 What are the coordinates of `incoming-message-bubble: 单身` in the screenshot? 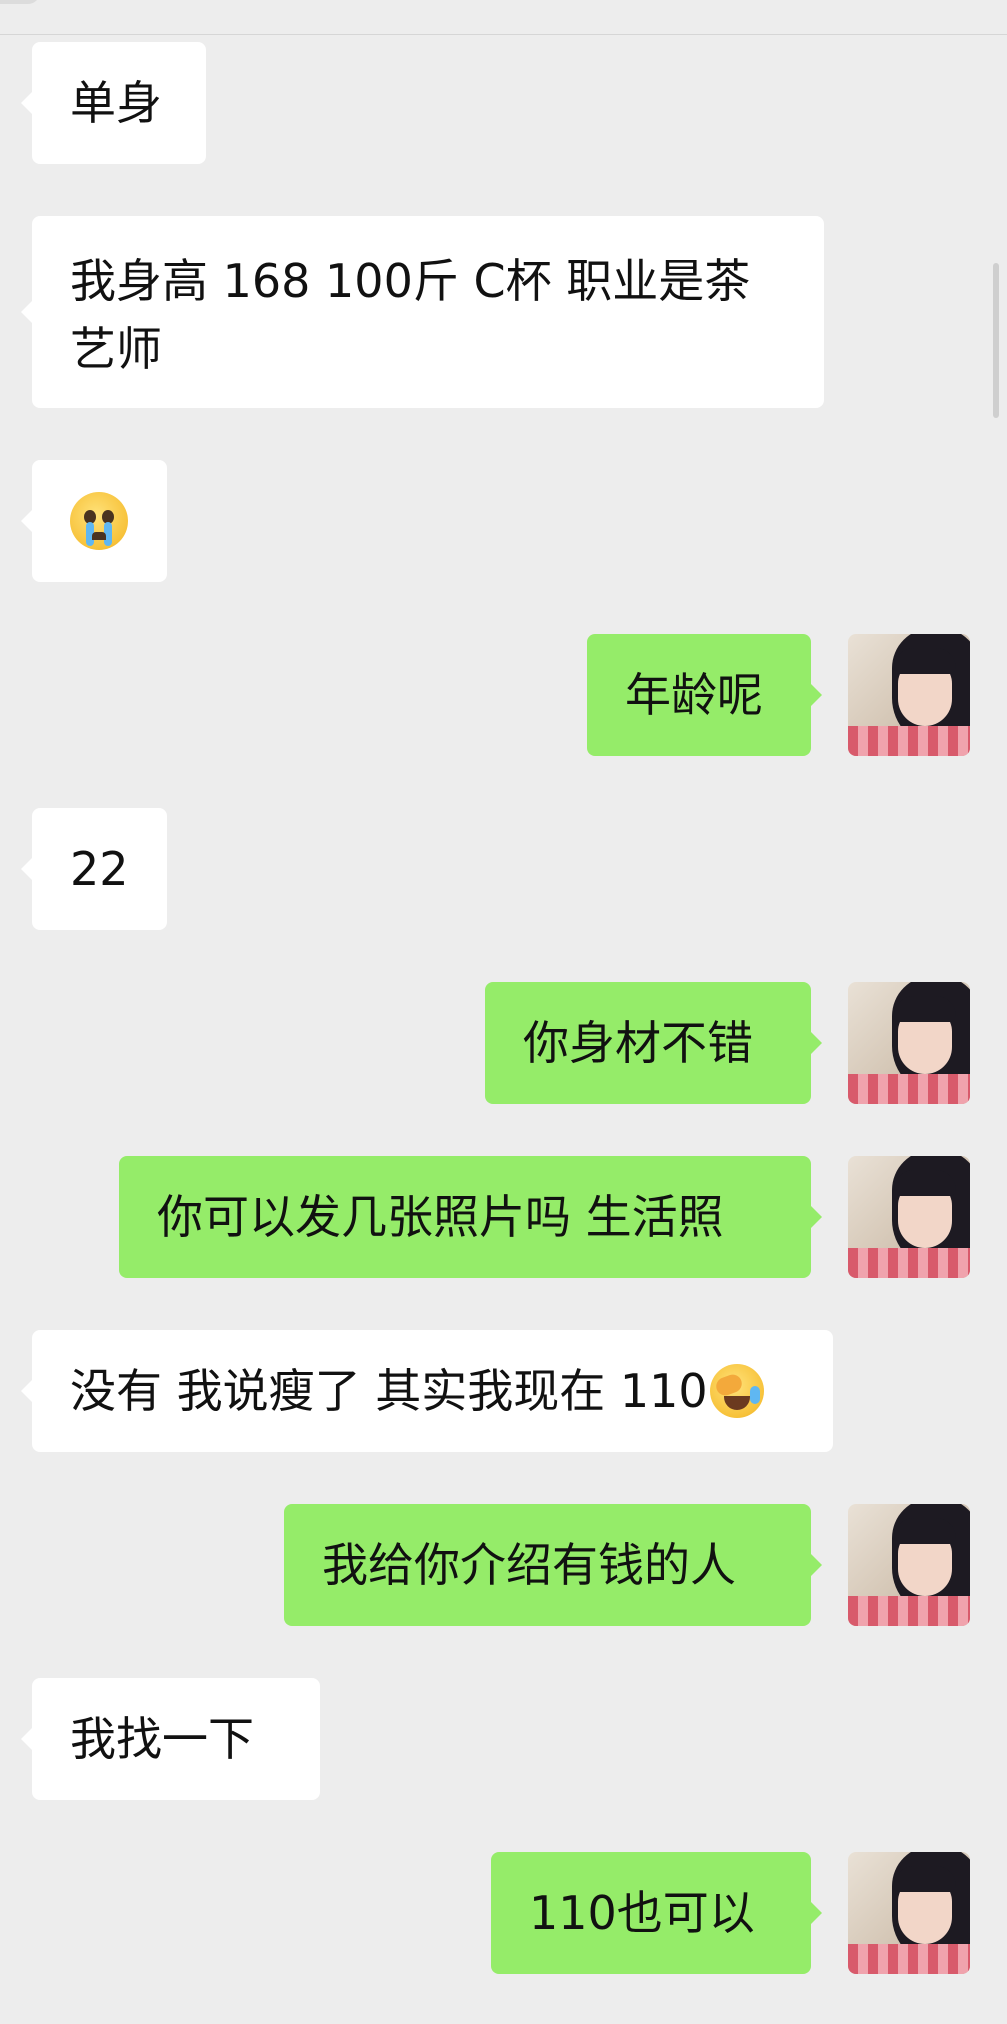 It's located at (113, 103).